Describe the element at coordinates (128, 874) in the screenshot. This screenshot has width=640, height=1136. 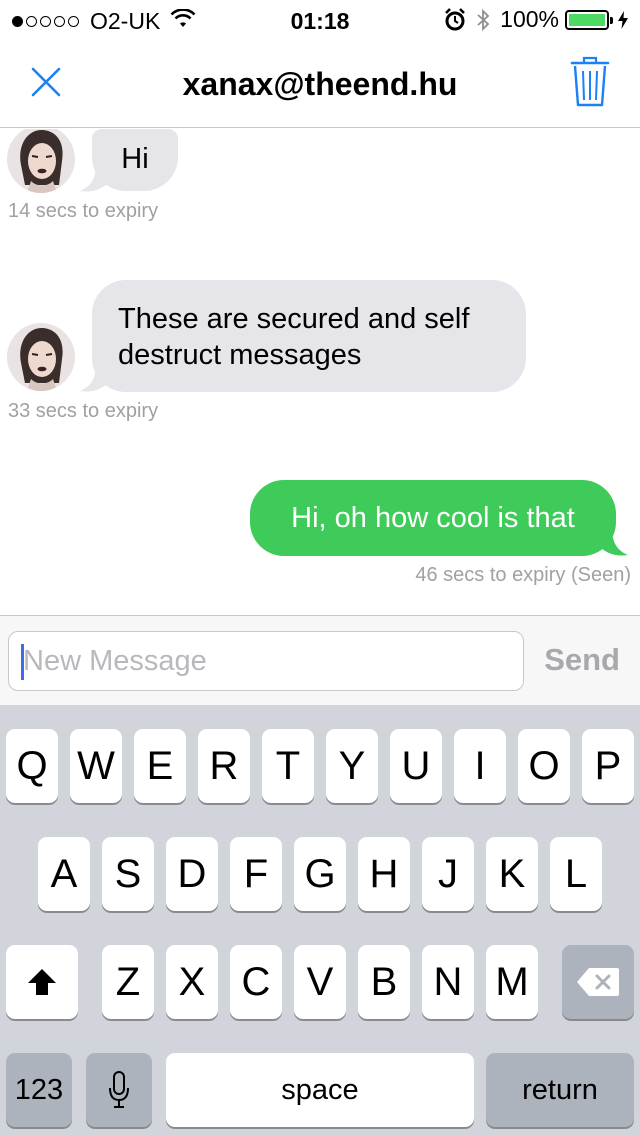
I see `key-s: S` at that location.